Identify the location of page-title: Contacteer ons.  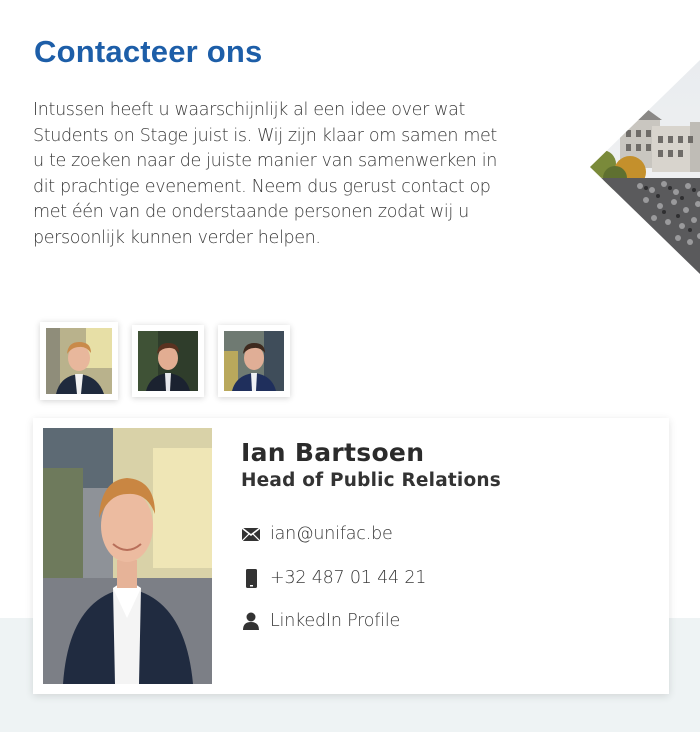
(148, 51).